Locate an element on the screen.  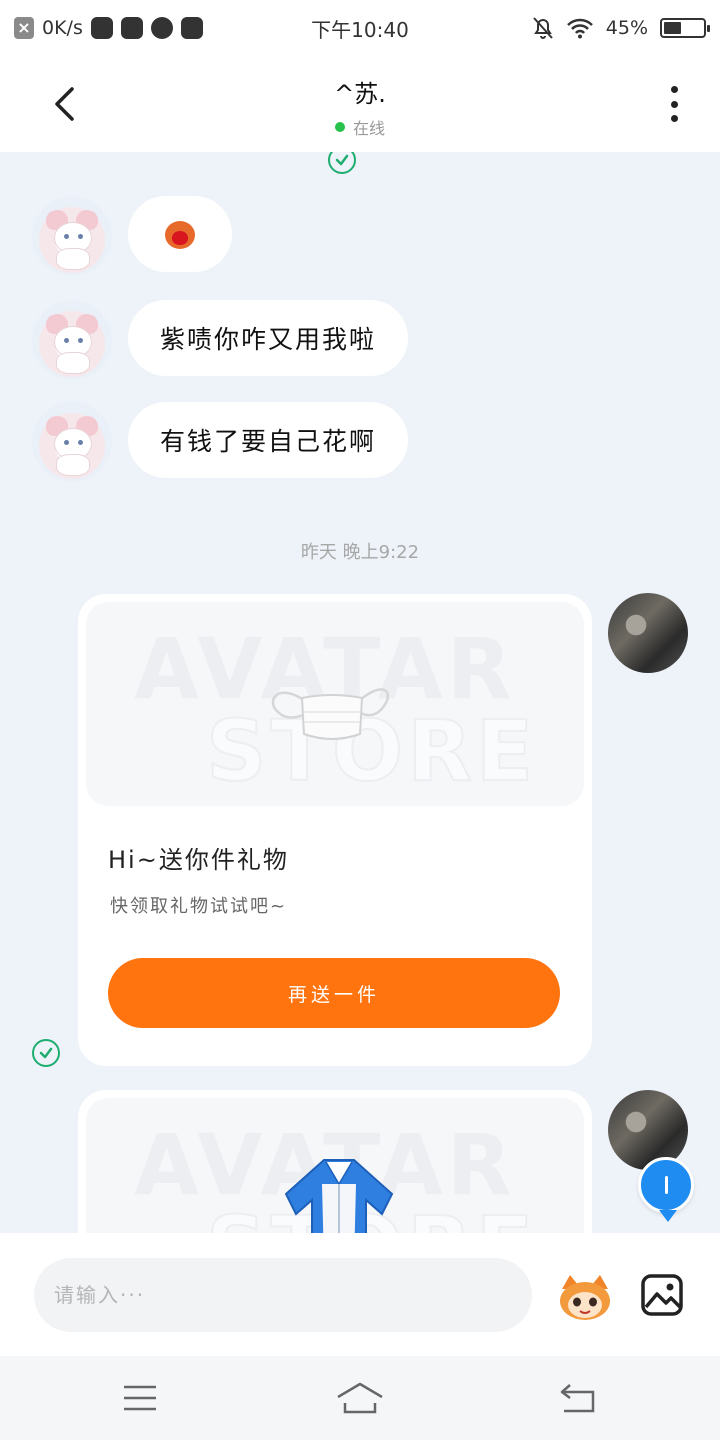
return-icon is located at coordinates (577, 1398).